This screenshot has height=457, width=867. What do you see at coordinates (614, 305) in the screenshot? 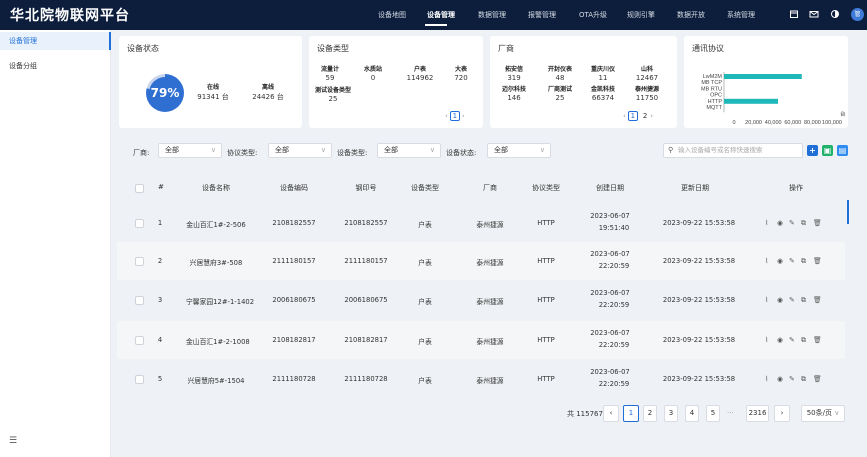
I see `row-created-time: 22:20:59` at bounding box center [614, 305].